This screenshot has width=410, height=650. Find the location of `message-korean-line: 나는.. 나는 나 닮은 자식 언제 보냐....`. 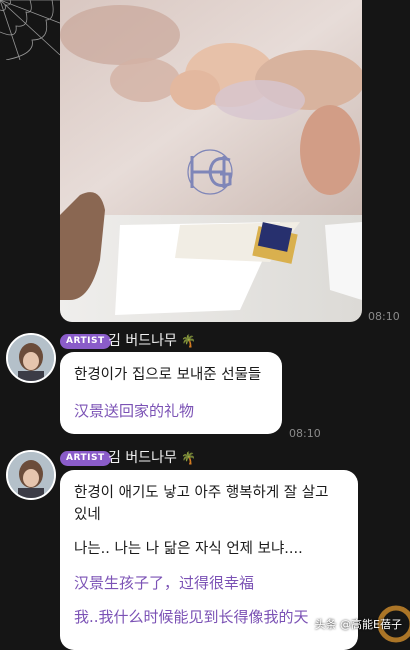

message-korean-line: 나는.. 나는 나 닮은 자식 언제 보냐.... is located at coordinates (188, 549).